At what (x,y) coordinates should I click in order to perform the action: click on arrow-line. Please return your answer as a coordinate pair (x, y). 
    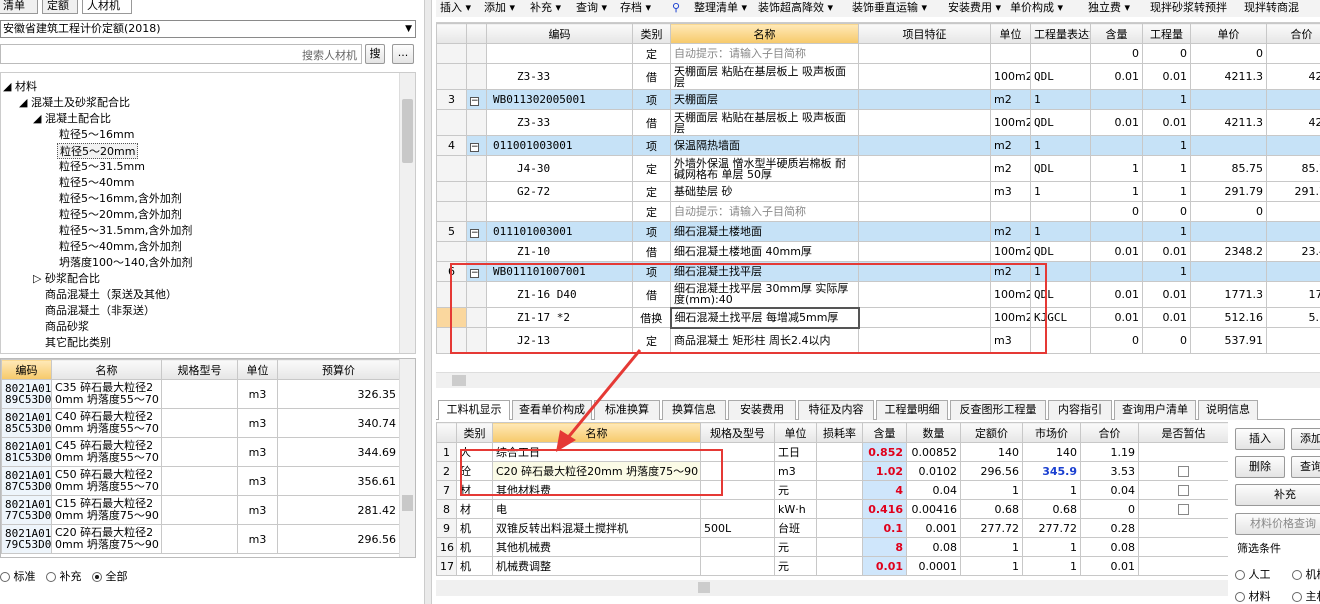
    Looking at the image, I should click on (603, 395).